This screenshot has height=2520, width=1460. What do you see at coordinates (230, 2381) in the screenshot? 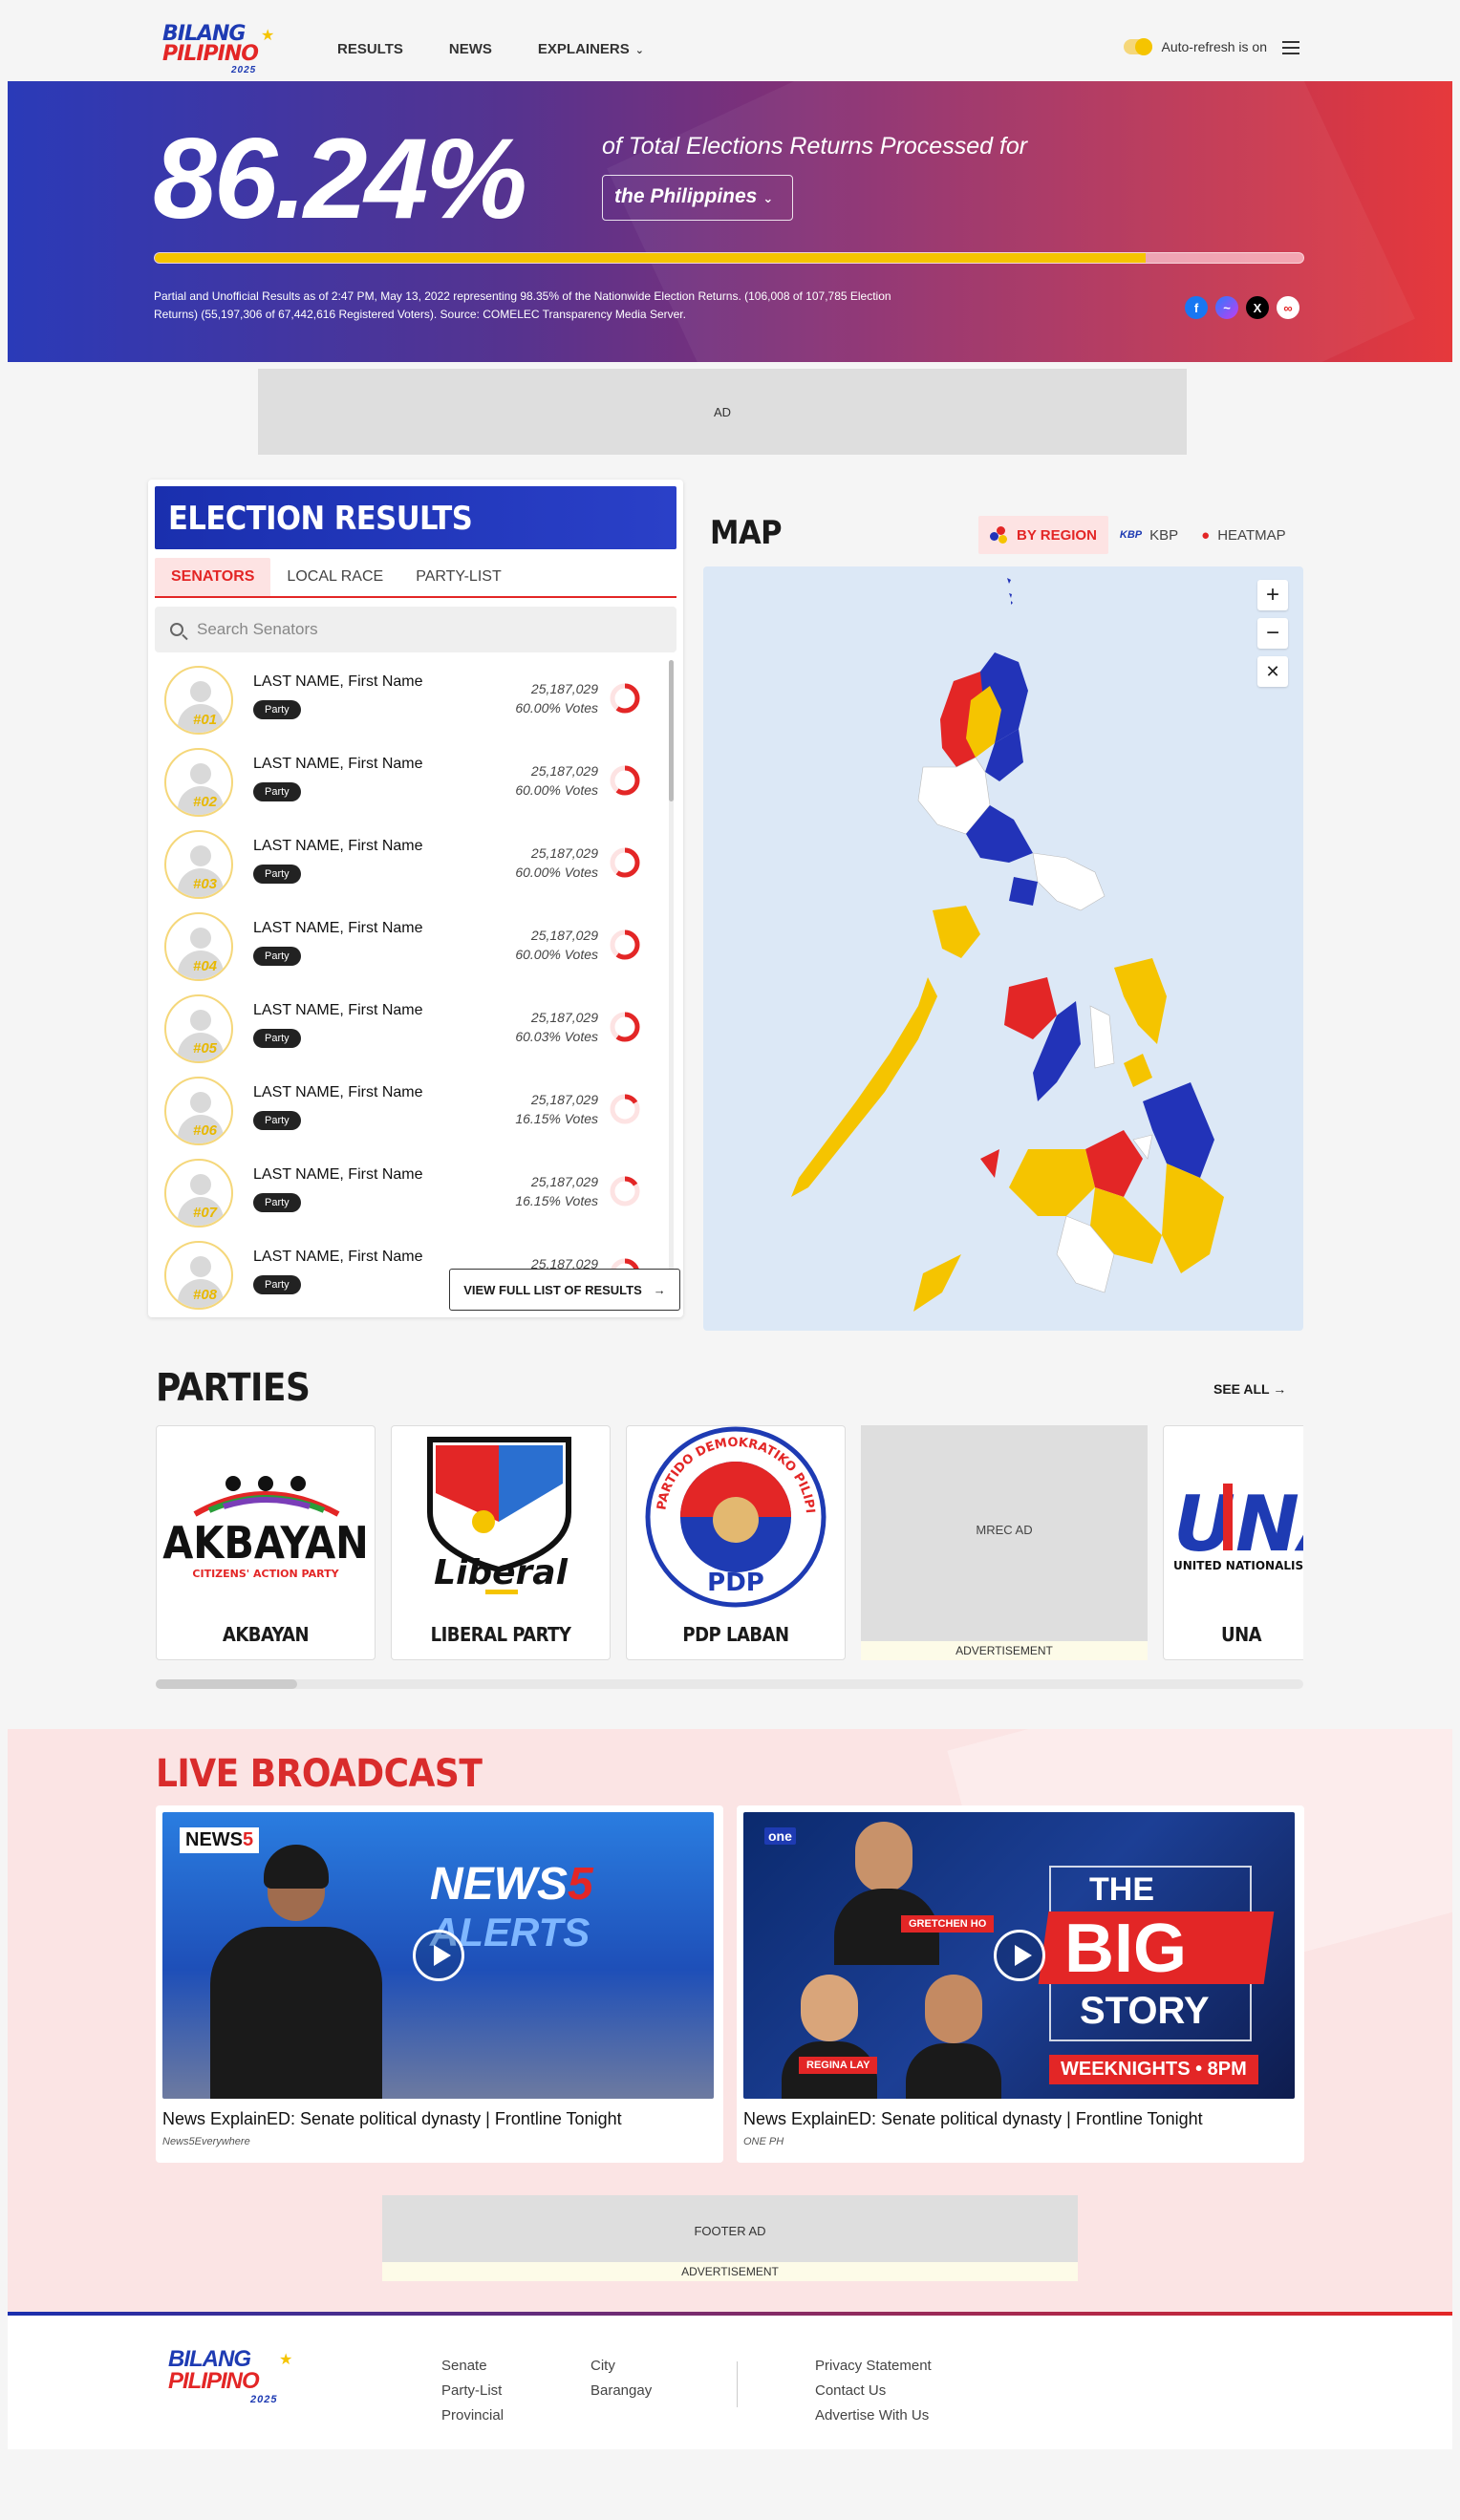
I see `footer-logo: BILANG PILIPINO 2025 ★` at bounding box center [230, 2381].